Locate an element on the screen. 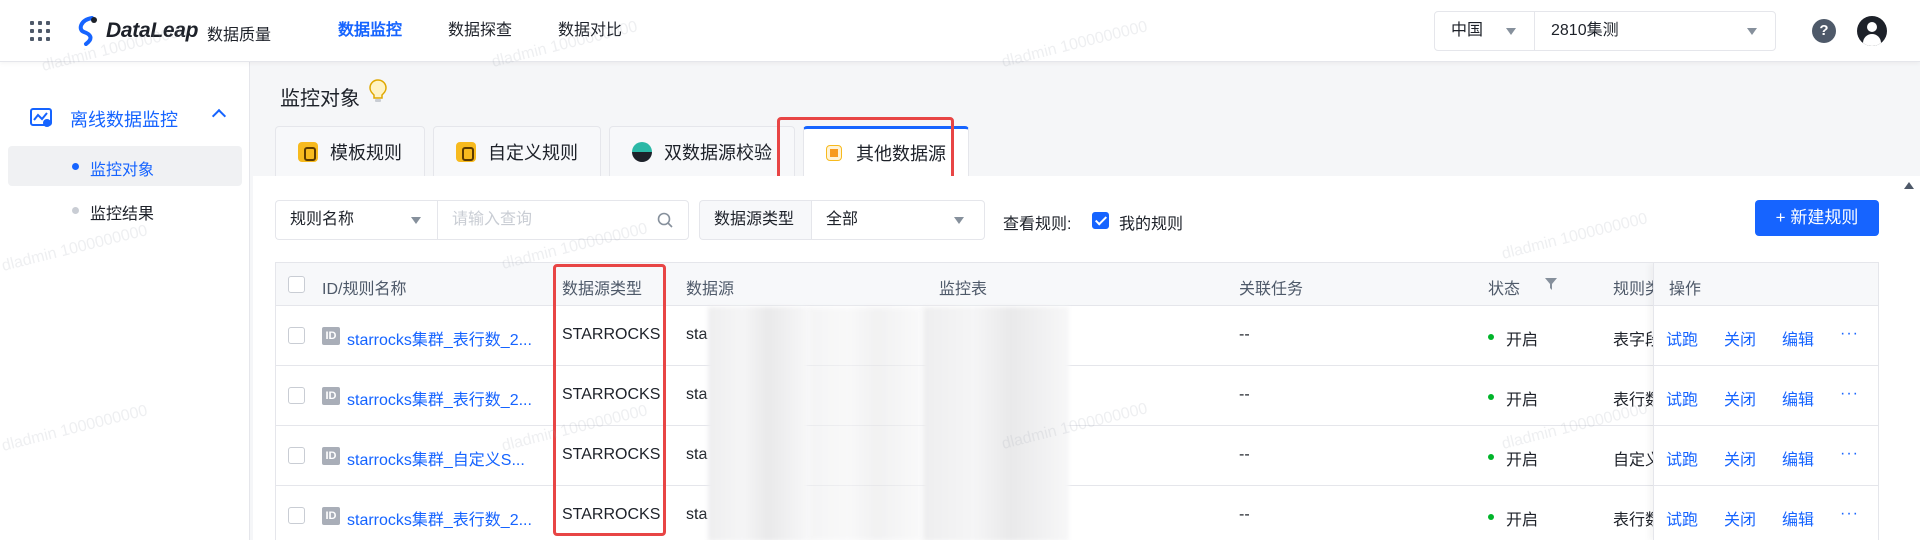 The height and width of the screenshot is (540, 1920). region-select: 中国 is located at coordinates (1485, 31).